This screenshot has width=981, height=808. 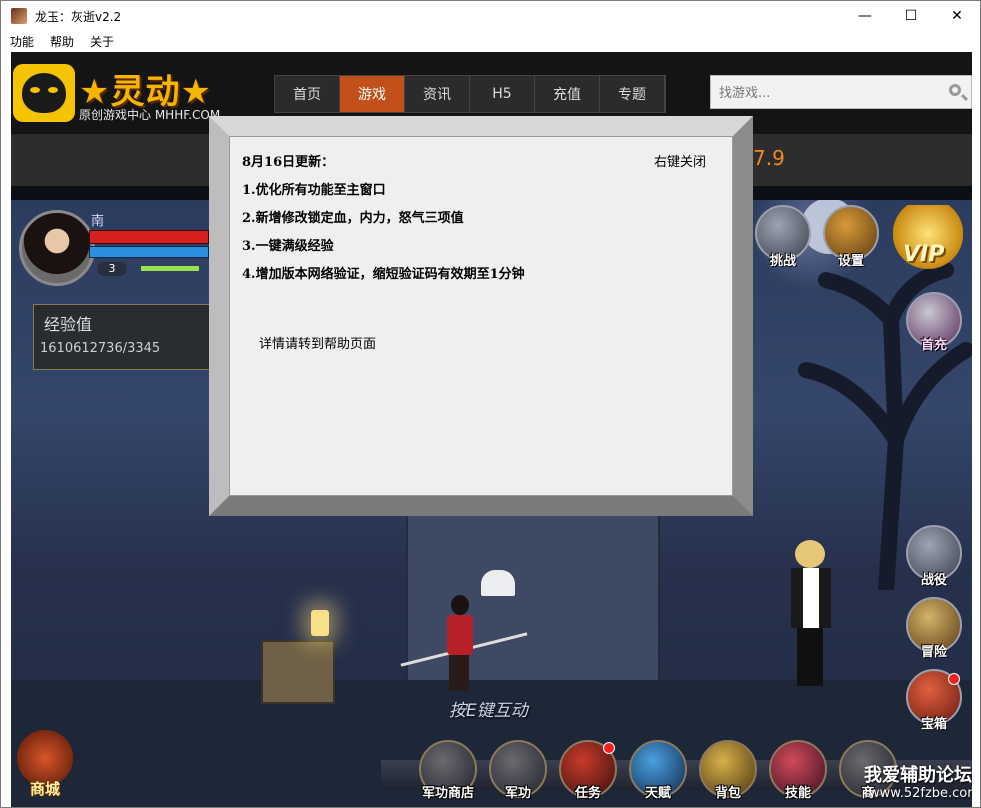 I want to click on site-logo, so click(x=44, y=93).